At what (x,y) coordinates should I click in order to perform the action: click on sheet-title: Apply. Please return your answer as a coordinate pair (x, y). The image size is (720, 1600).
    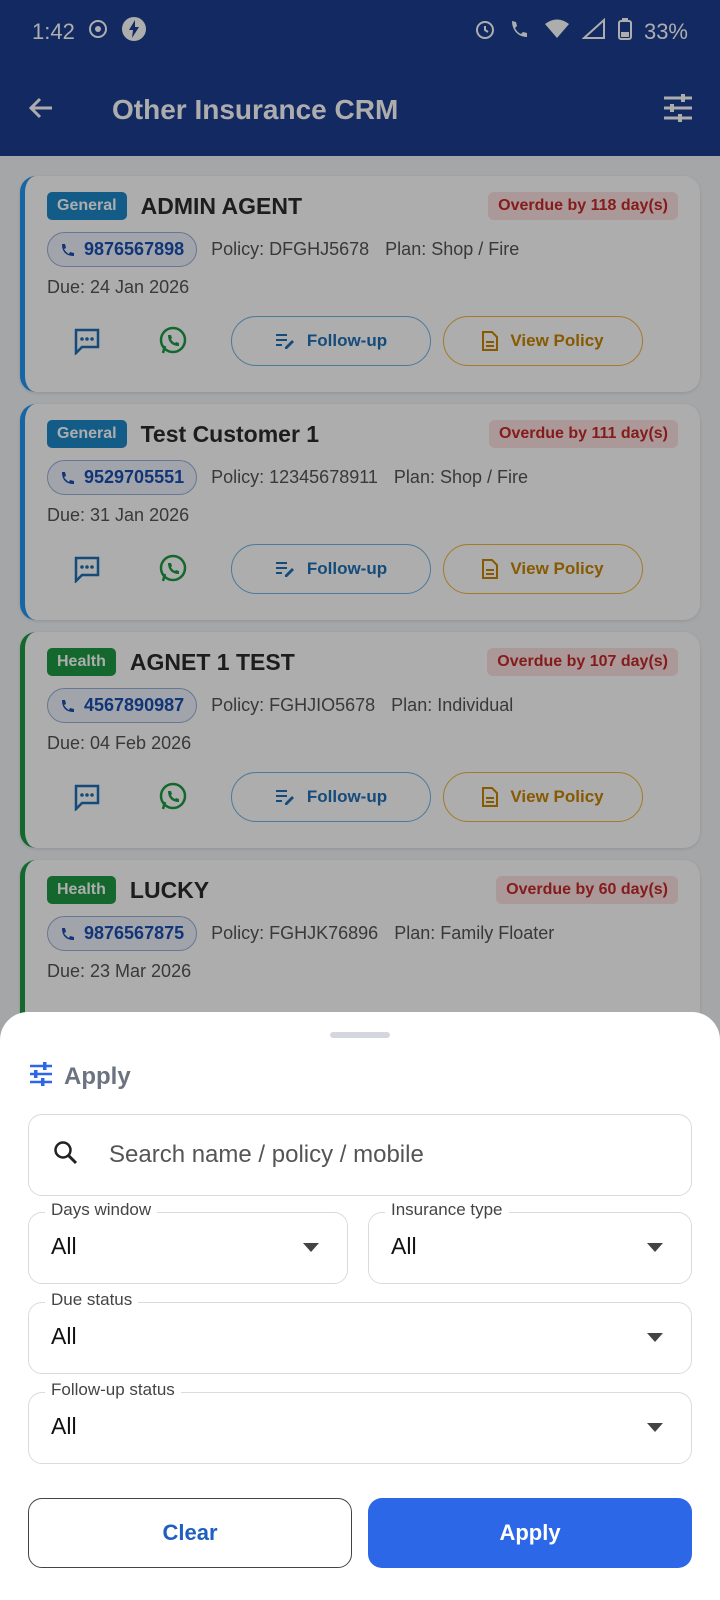
    Looking at the image, I should click on (97, 1076).